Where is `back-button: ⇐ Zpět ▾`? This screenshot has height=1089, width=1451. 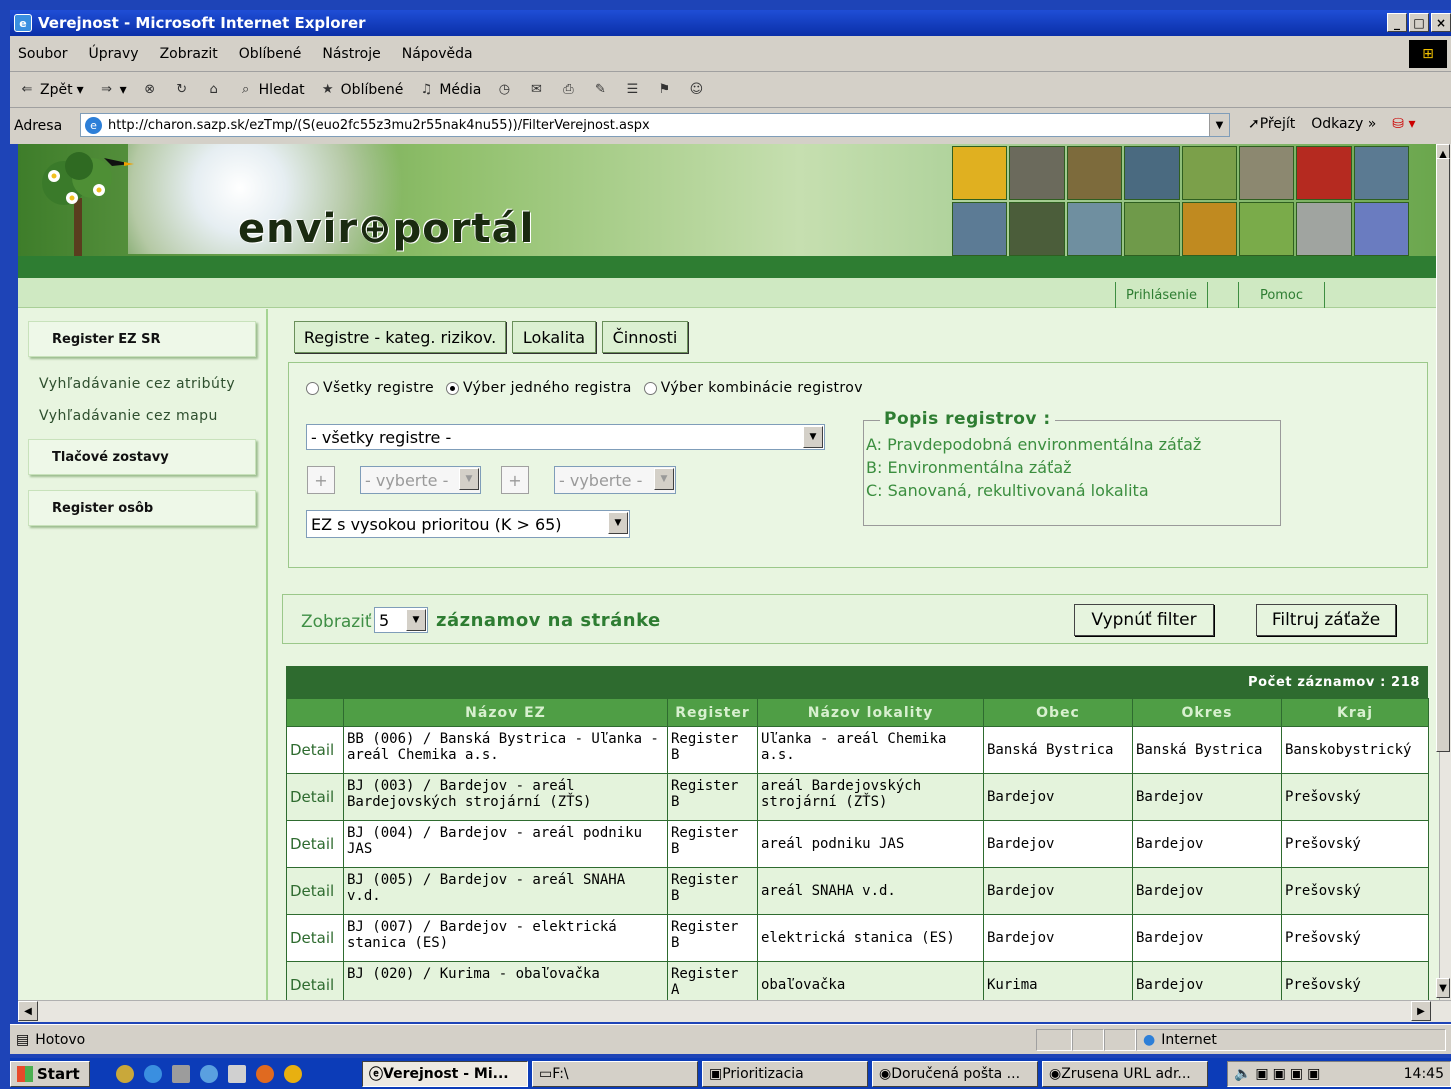 back-button: ⇐ Zpět ▾ is located at coordinates (51, 90).